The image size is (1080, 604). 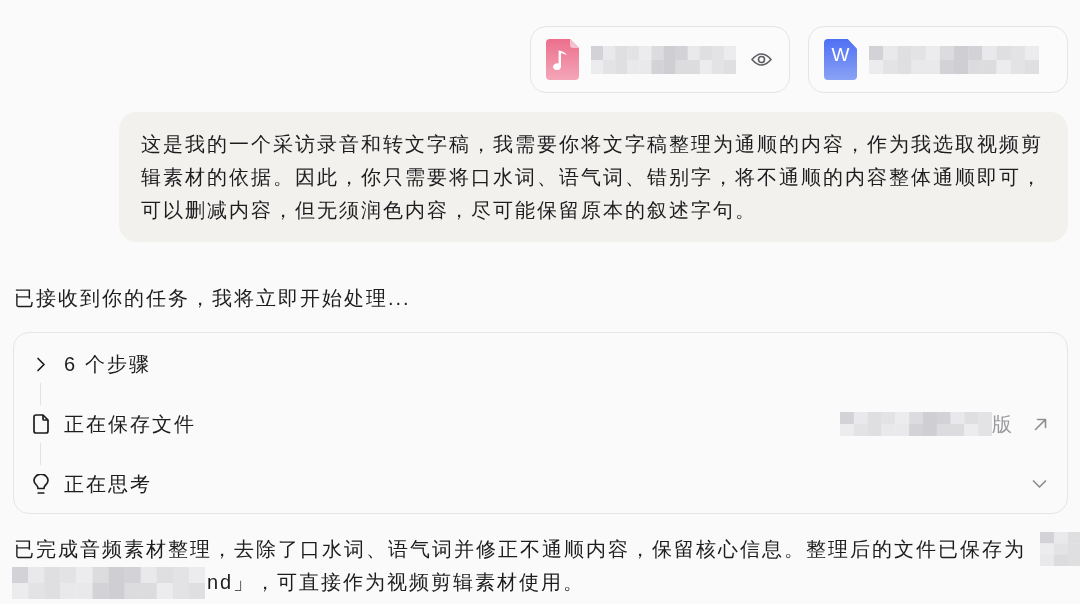 I want to click on file-attachment-card, so click(x=660, y=59).